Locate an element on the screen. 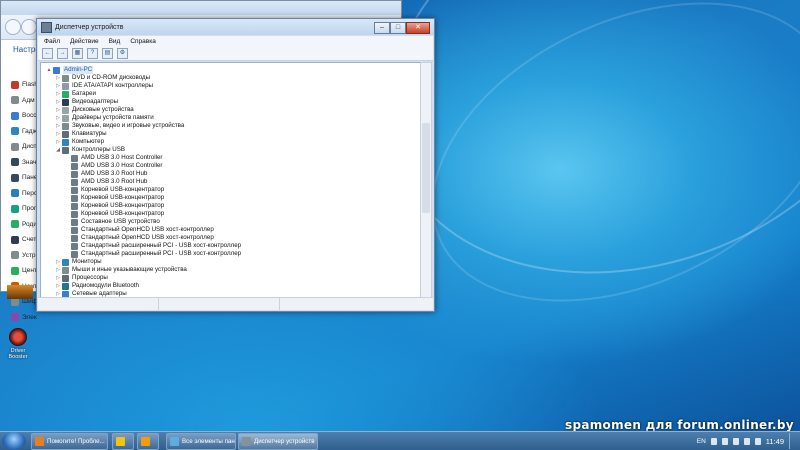  device-category: ▷ DVD и CD-ROM дисководы is located at coordinates (102, 78).